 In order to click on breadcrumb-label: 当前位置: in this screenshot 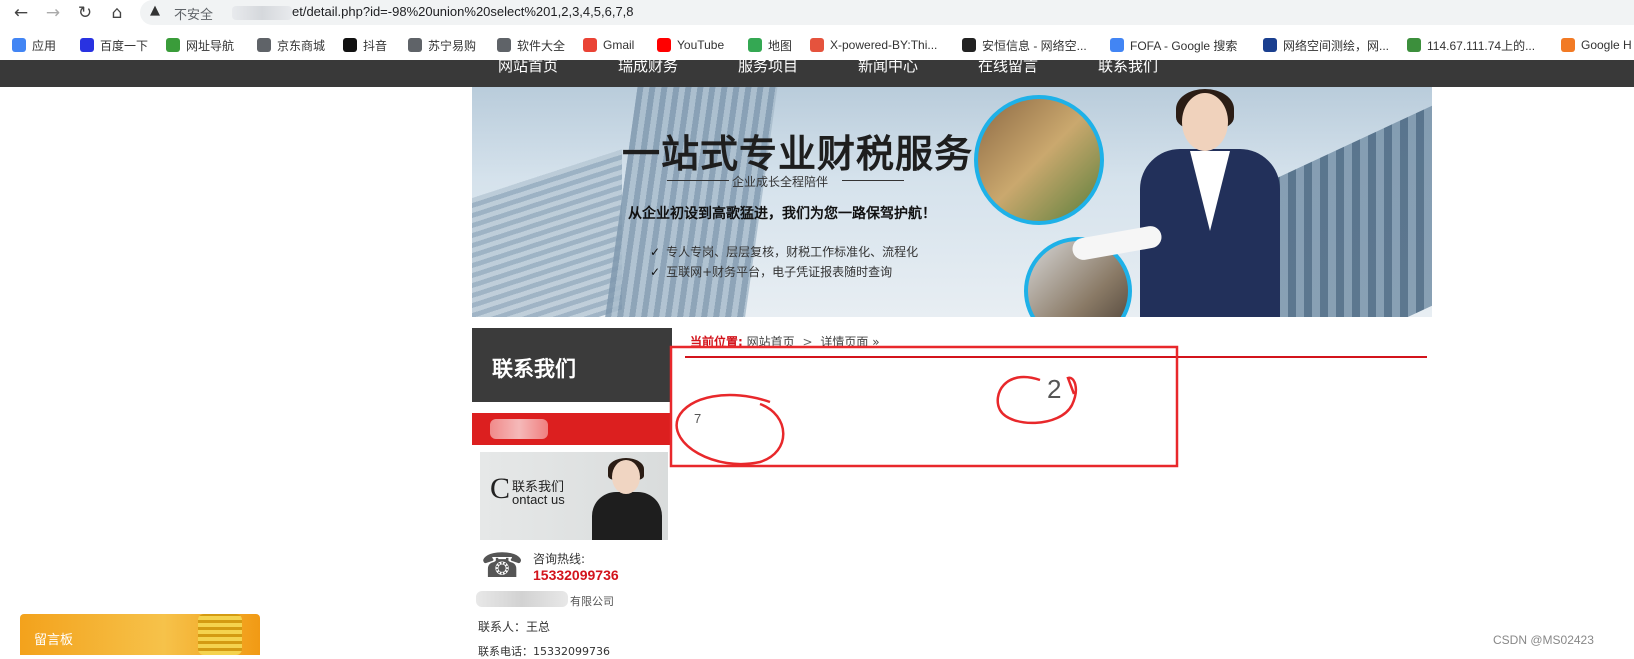, I will do `click(716, 342)`.